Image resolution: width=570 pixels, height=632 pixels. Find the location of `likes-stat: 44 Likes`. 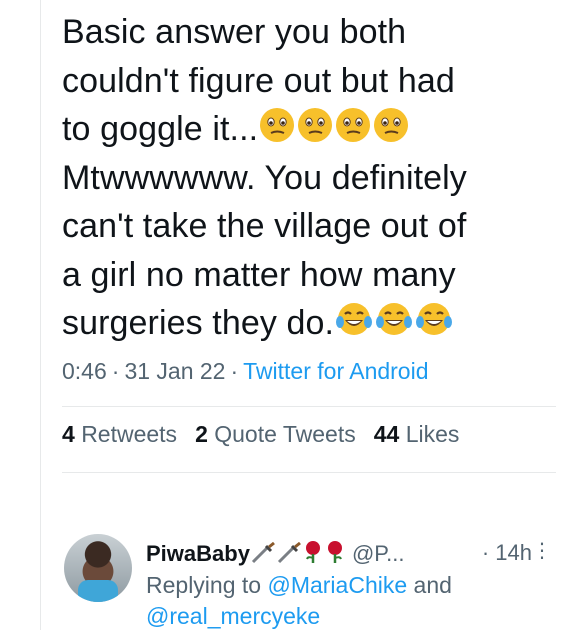

likes-stat: 44 Likes is located at coordinates (417, 434).